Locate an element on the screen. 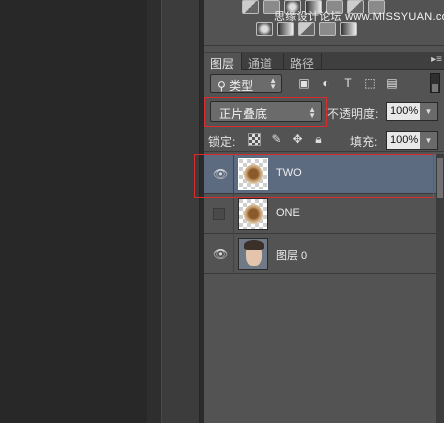 Image resolution: width=444 pixels, height=423 pixels. layer-filter-row: ⚲ 类型 ▲ ▼ ▣ ◐ T ⬚ ▤ is located at coordinates (324, 84).